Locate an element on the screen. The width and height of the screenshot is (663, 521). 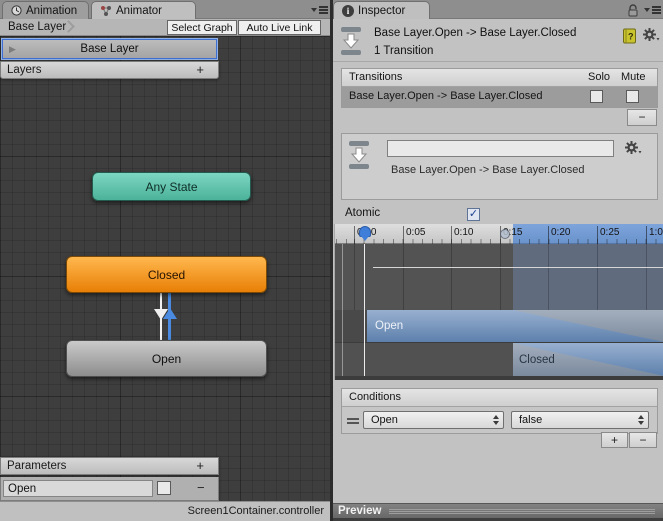
layers-header-bar: Layers + is located at coordinates (109, 70).